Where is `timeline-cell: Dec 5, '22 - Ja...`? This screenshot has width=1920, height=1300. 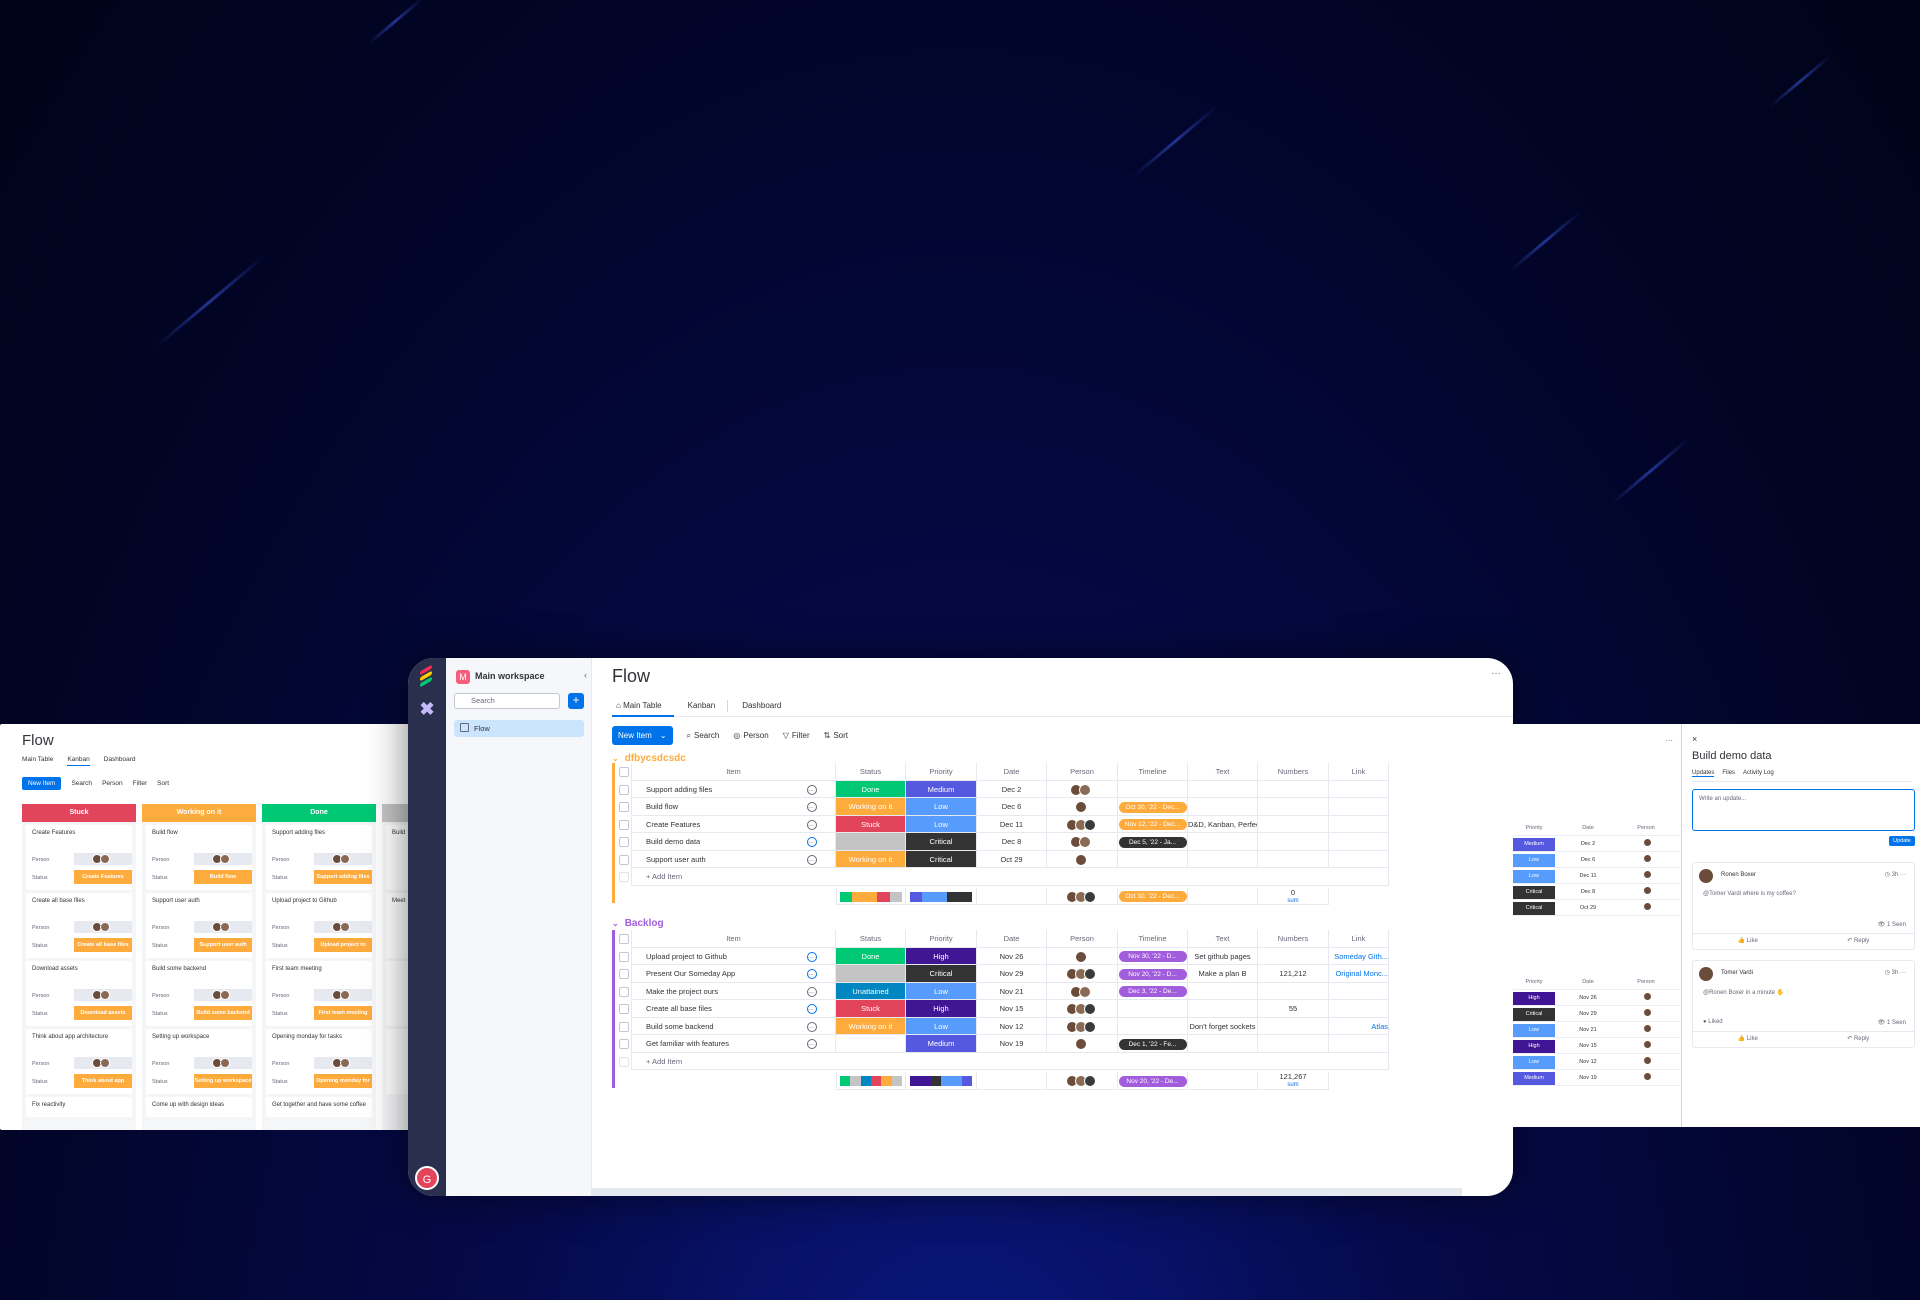 timeline-cell: Dec 5, '22 - Ja... is located at coordinates (1153, 842).